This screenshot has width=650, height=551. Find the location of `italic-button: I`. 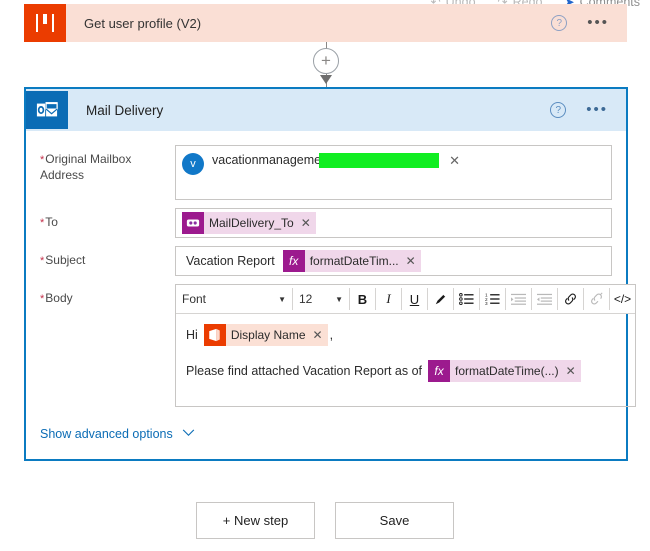

italic-button: I is located at coordinates (388, 299).